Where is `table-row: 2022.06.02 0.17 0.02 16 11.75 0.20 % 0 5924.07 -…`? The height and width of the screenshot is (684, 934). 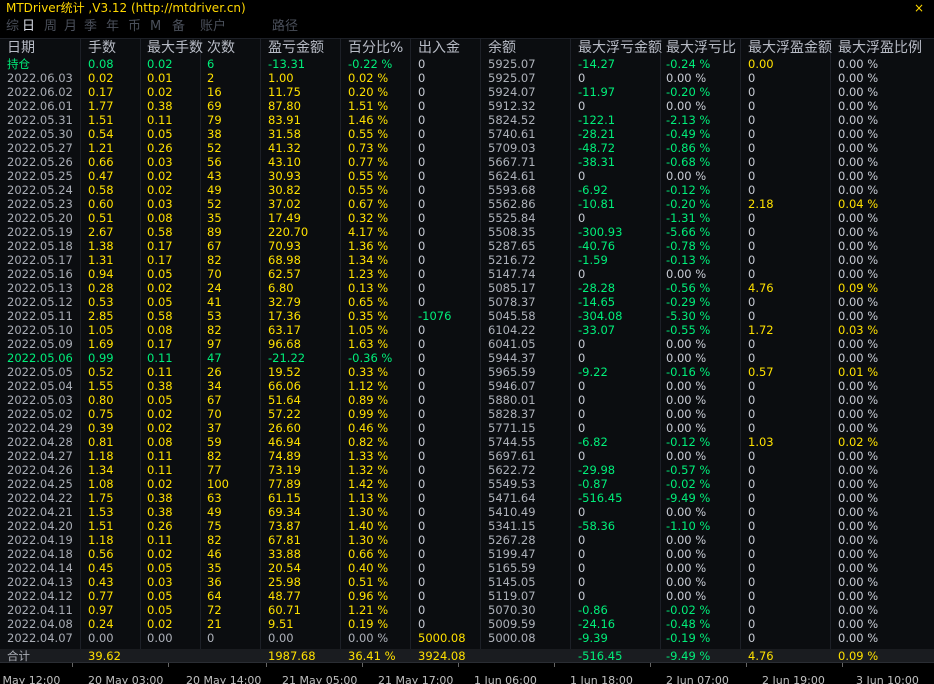 table-row: 2022.06.02 0.17 0.02 16 11.75 0.20 % 0 5924.07 -… is located at coordinates (467, 92).